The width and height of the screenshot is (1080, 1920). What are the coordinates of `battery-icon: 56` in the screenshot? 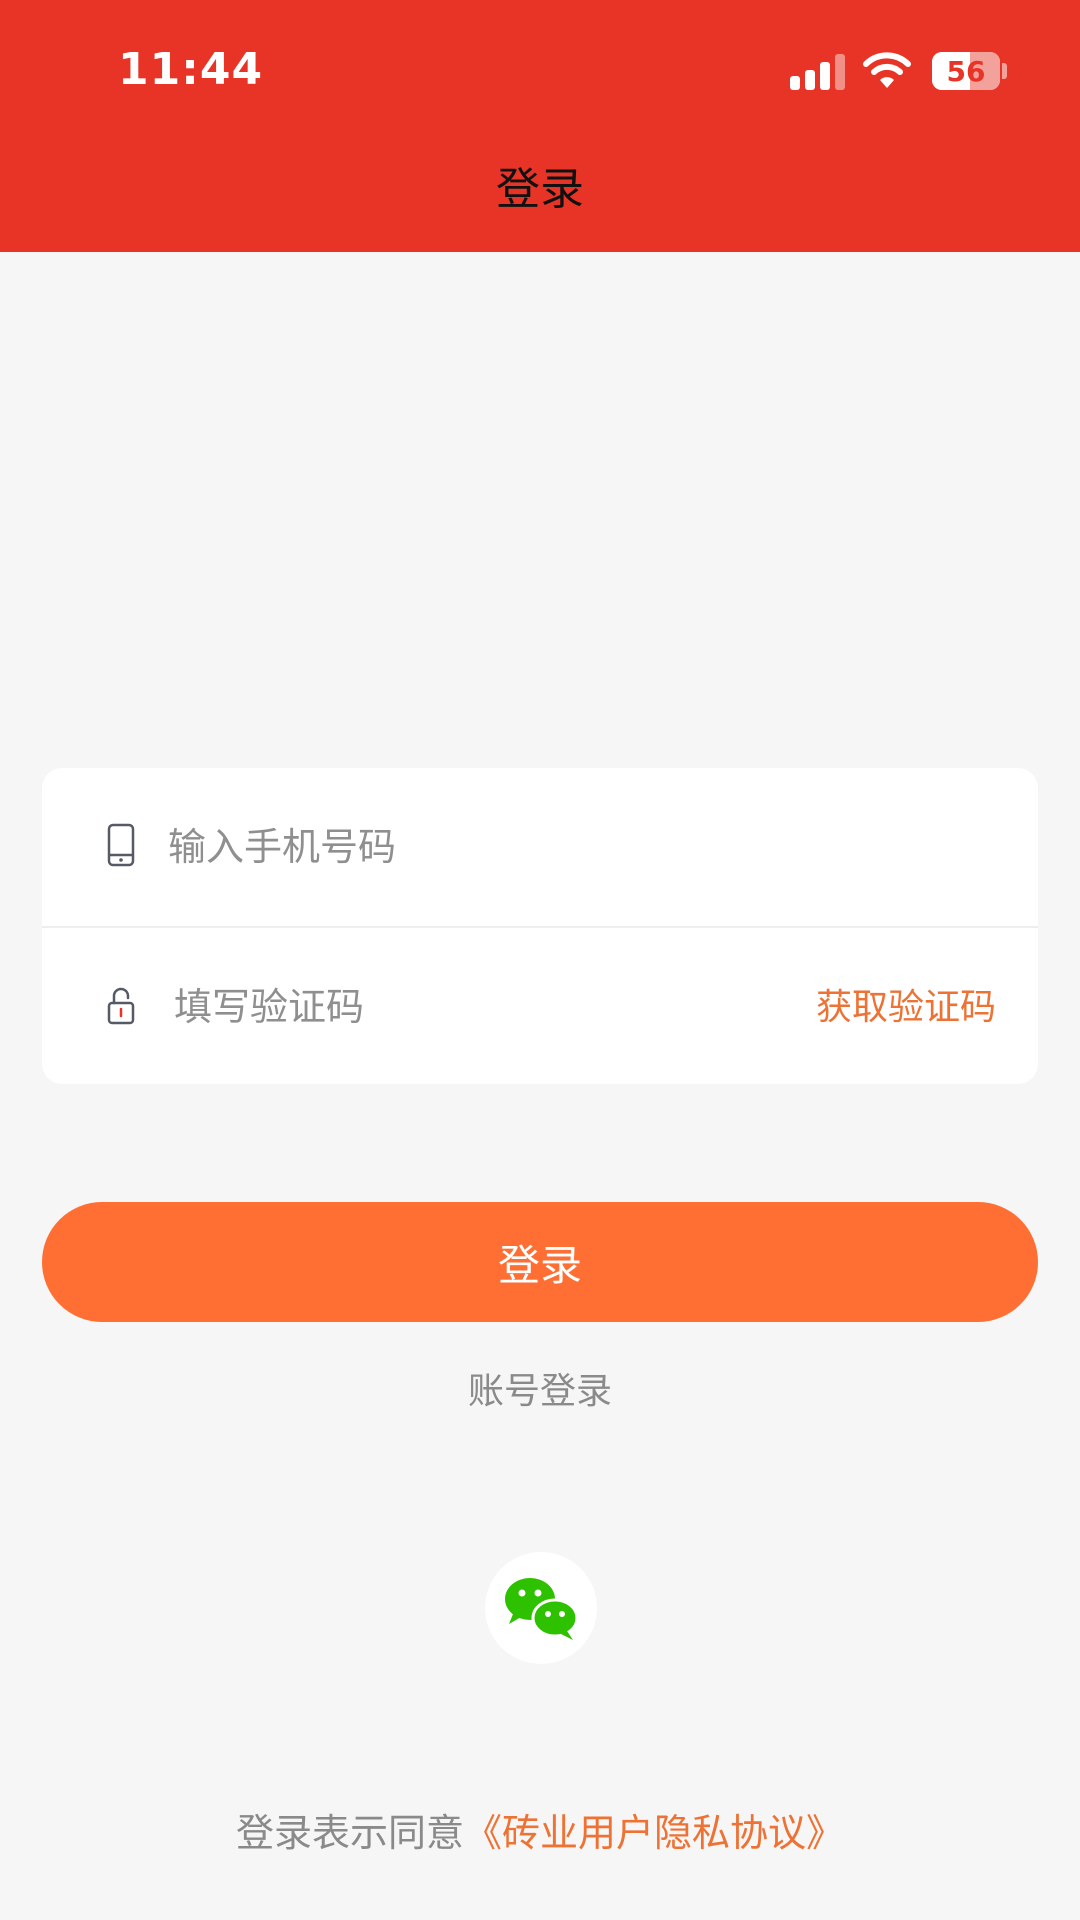 It's located at (966, 71).